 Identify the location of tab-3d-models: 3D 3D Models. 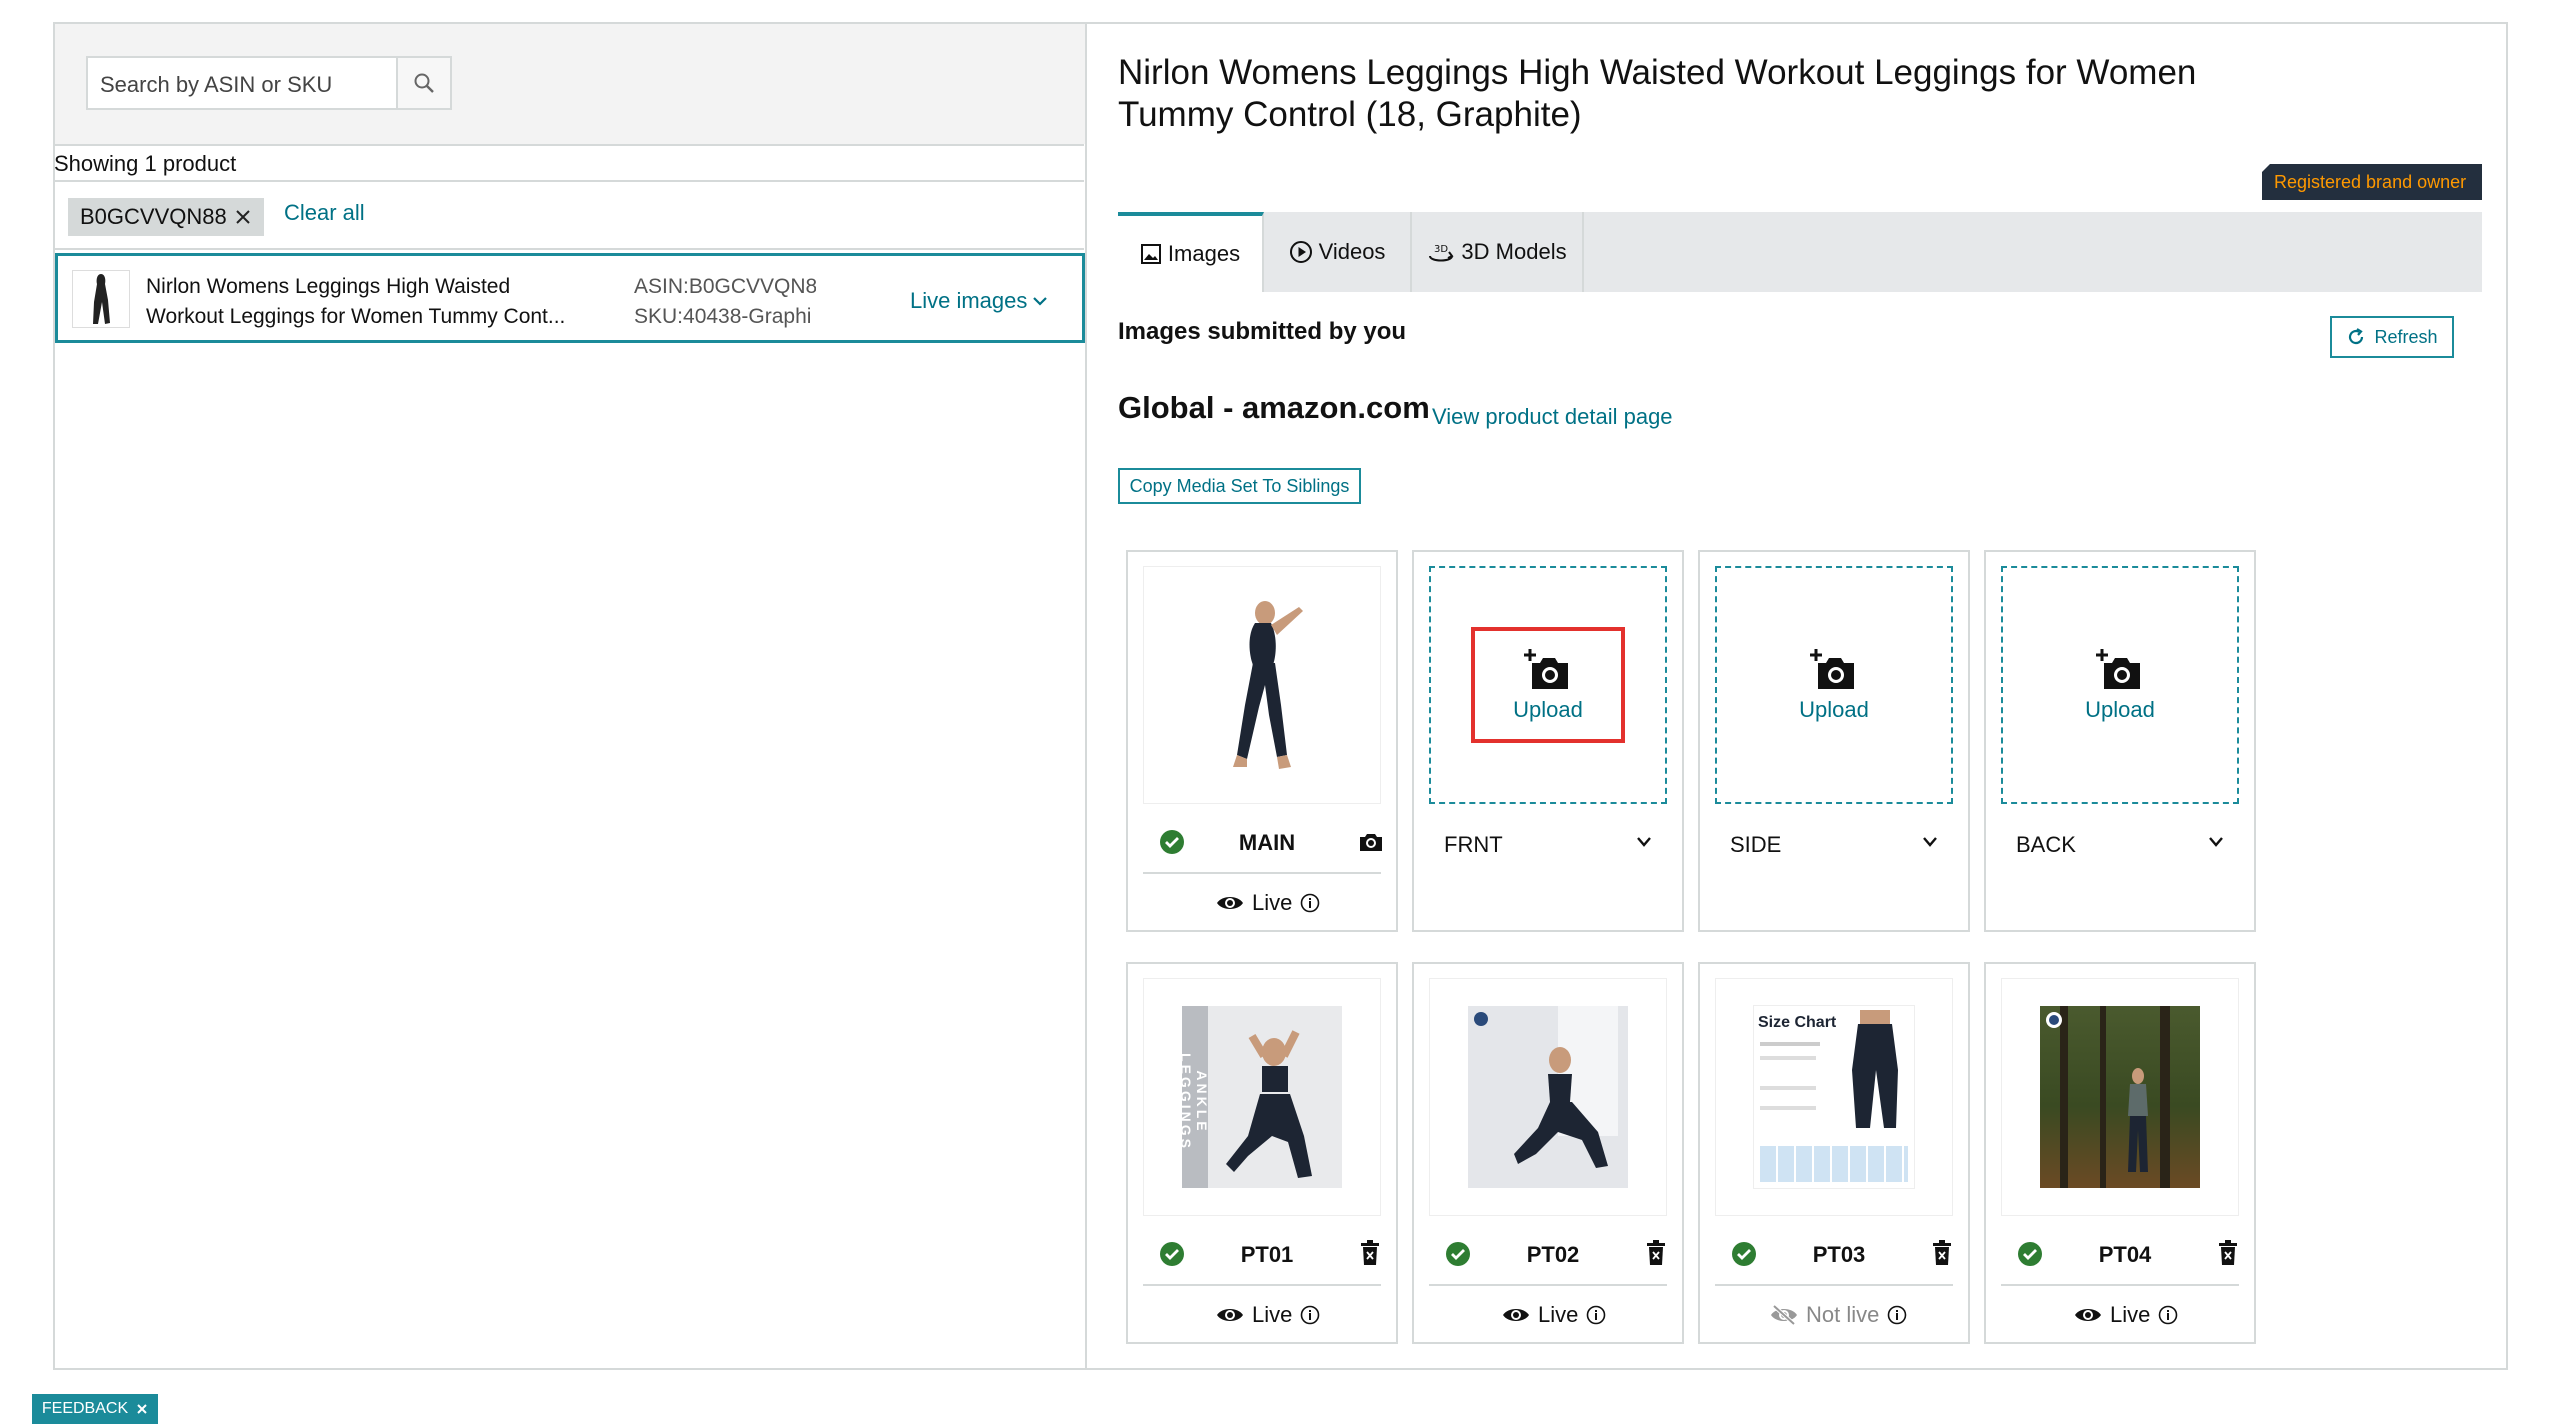
(1498, 252).